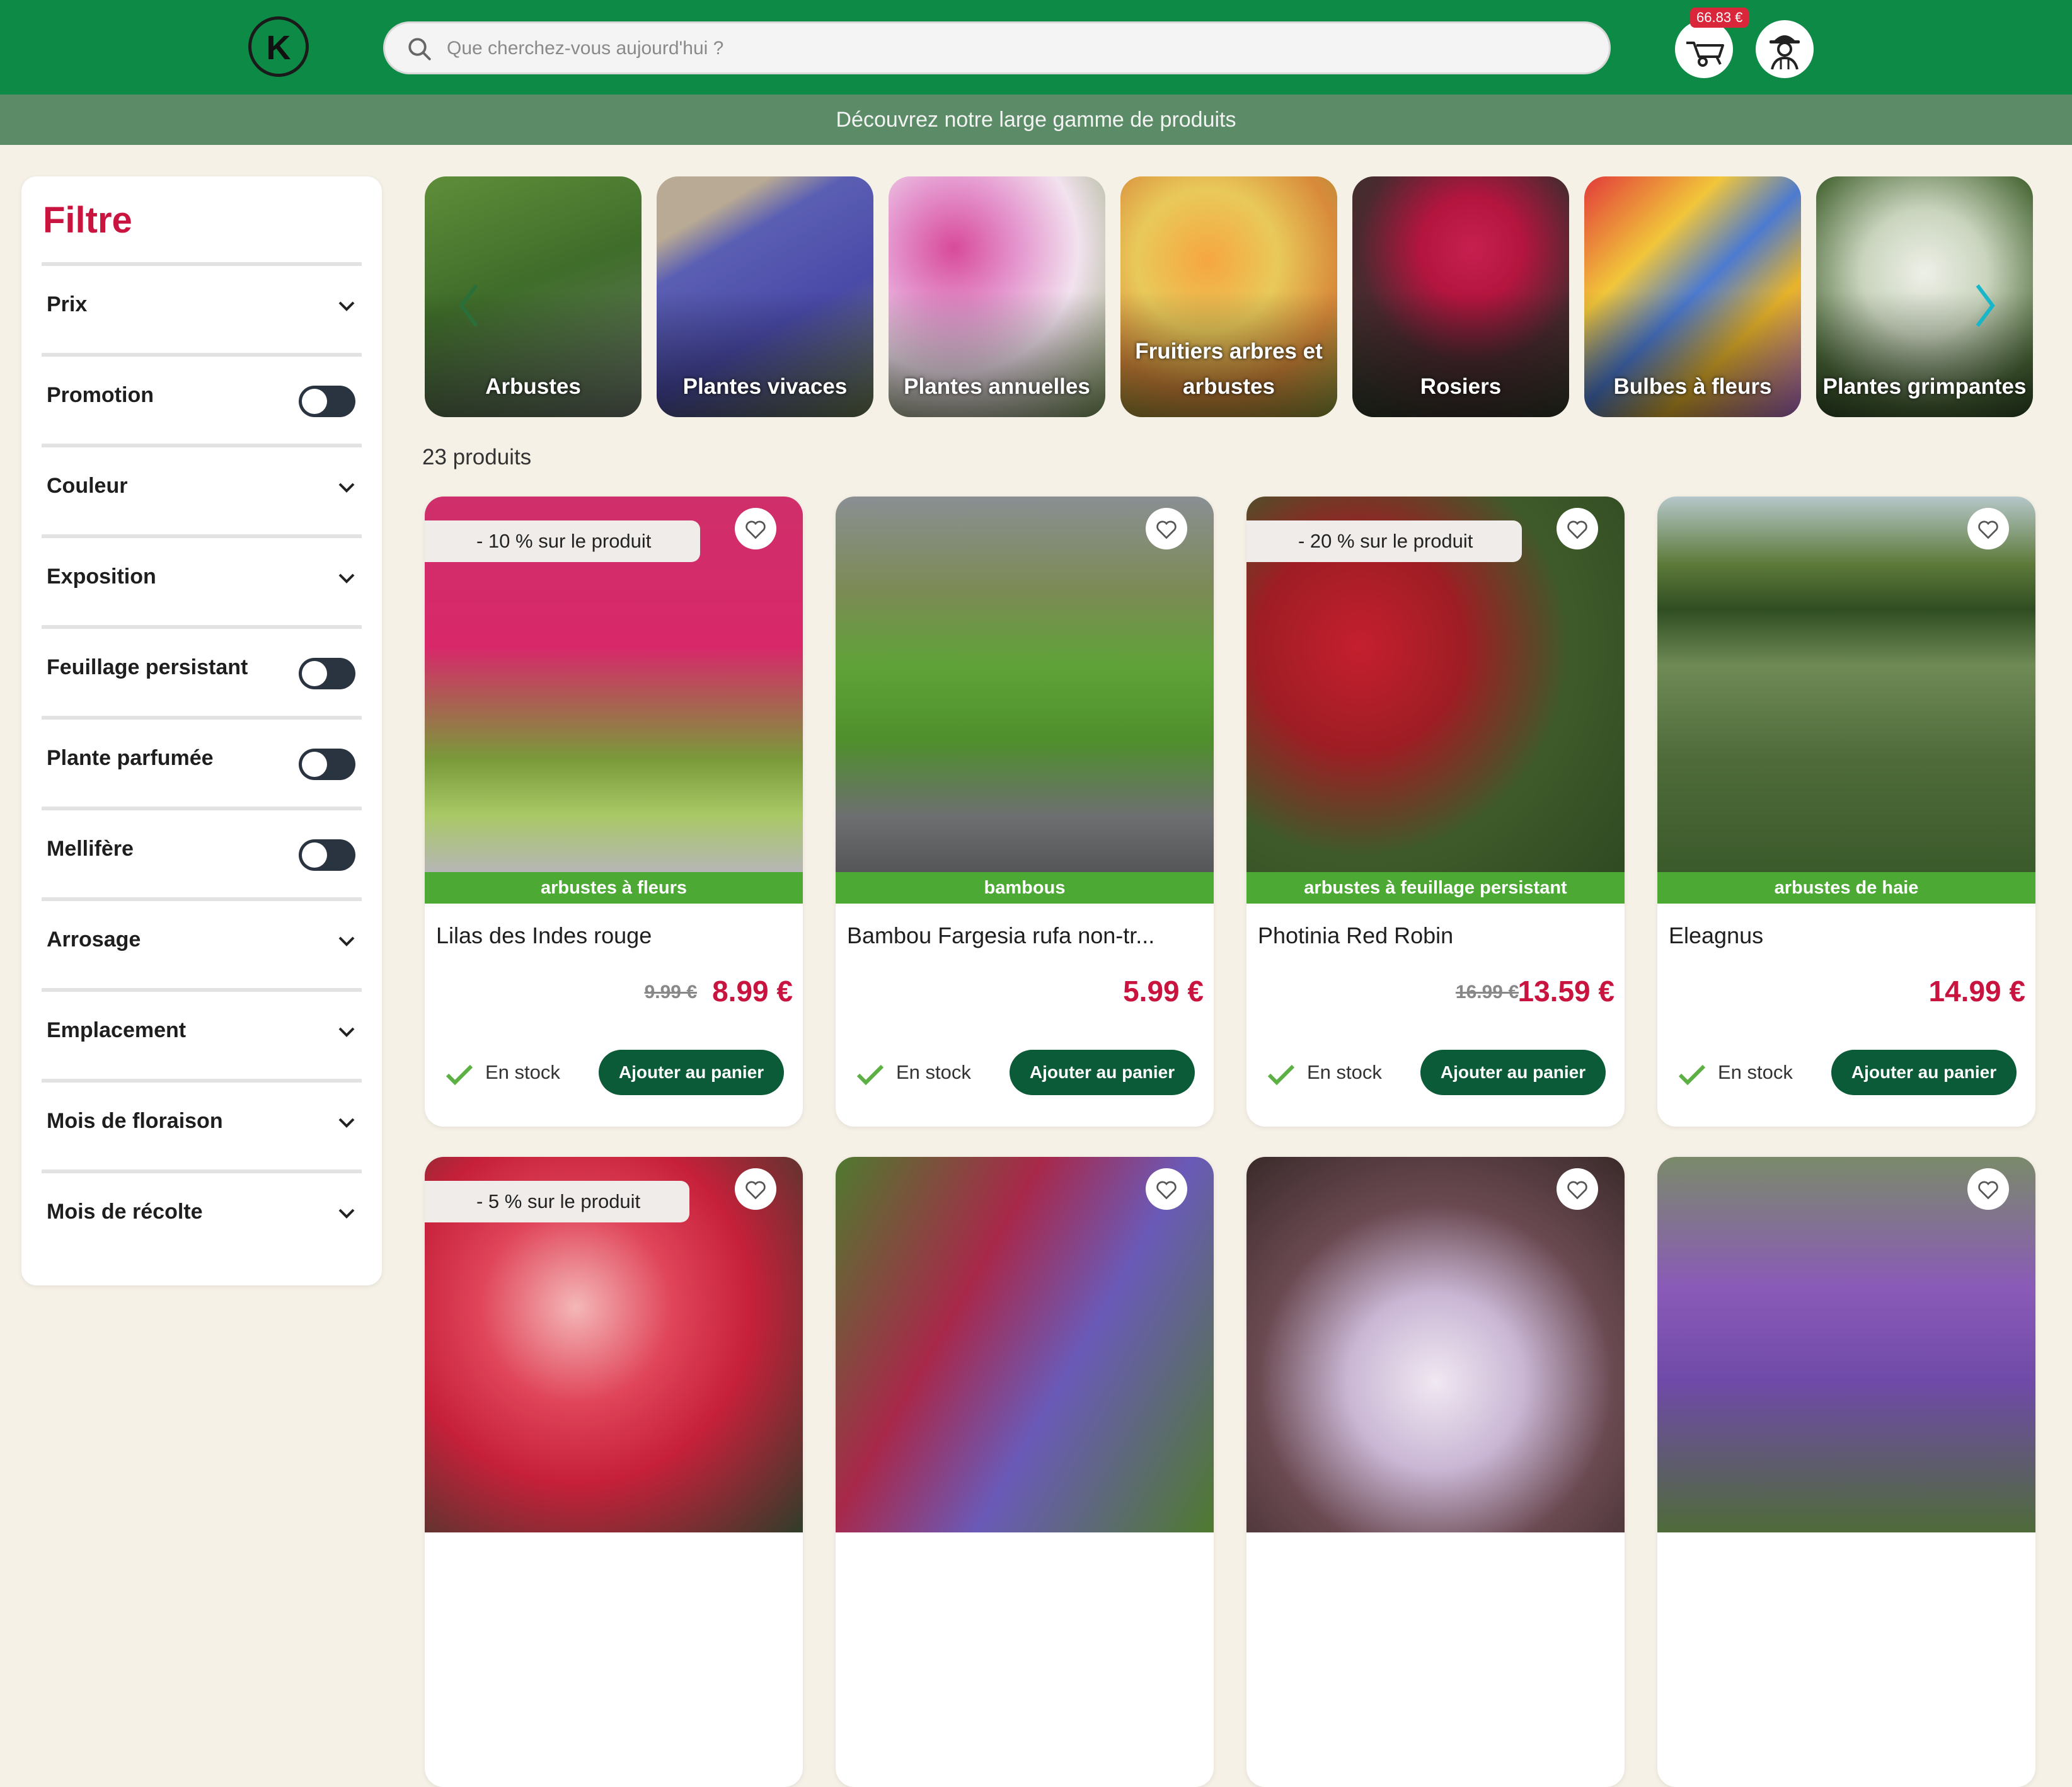  Describe the element at coordinates (1985, 305) in the screenshot. I see `carousel-next-arrow-icon` at that location.